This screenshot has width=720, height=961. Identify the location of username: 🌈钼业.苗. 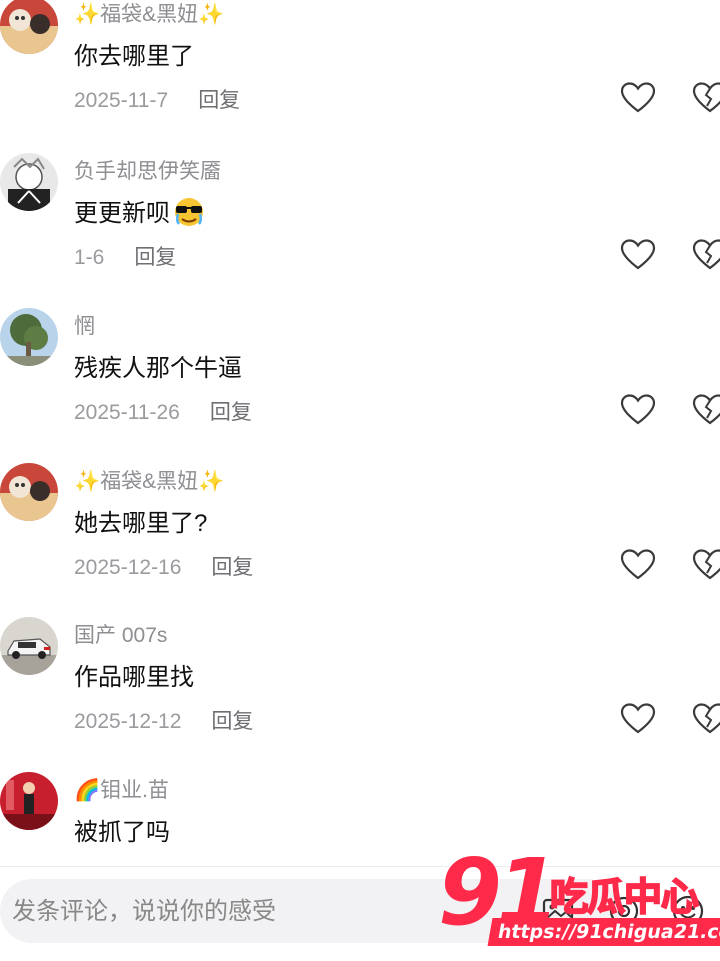
(121, 789).